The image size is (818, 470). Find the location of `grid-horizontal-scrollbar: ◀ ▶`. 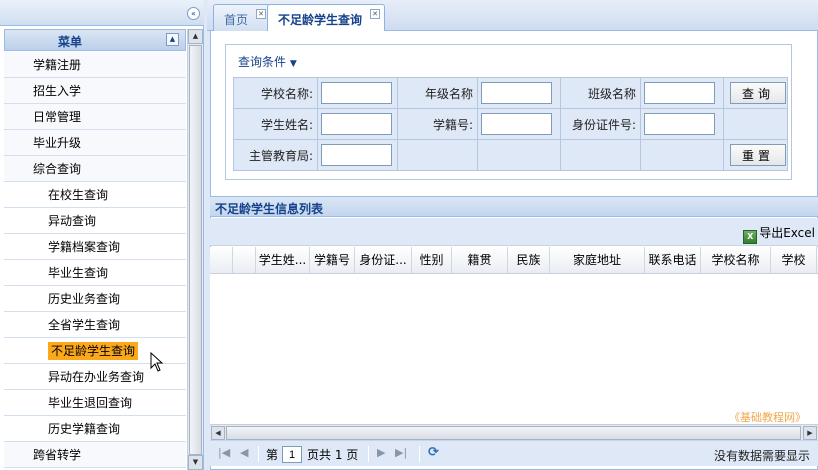

grid-horizontal-scrollbar: ◀ ▶ is located at coordinates (514, 432).